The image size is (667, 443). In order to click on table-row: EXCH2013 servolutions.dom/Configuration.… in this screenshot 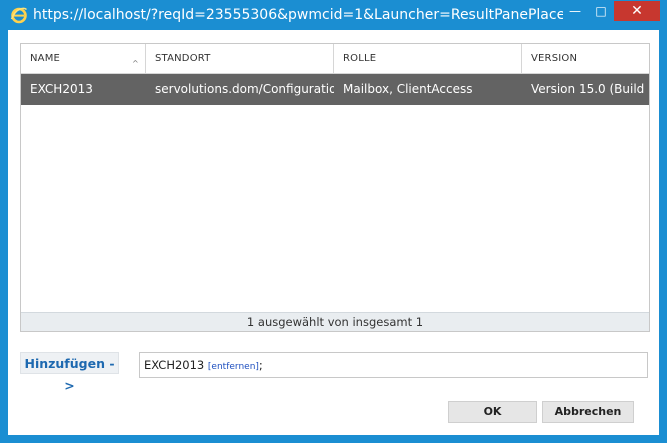, I will do `click(335, 89)`.